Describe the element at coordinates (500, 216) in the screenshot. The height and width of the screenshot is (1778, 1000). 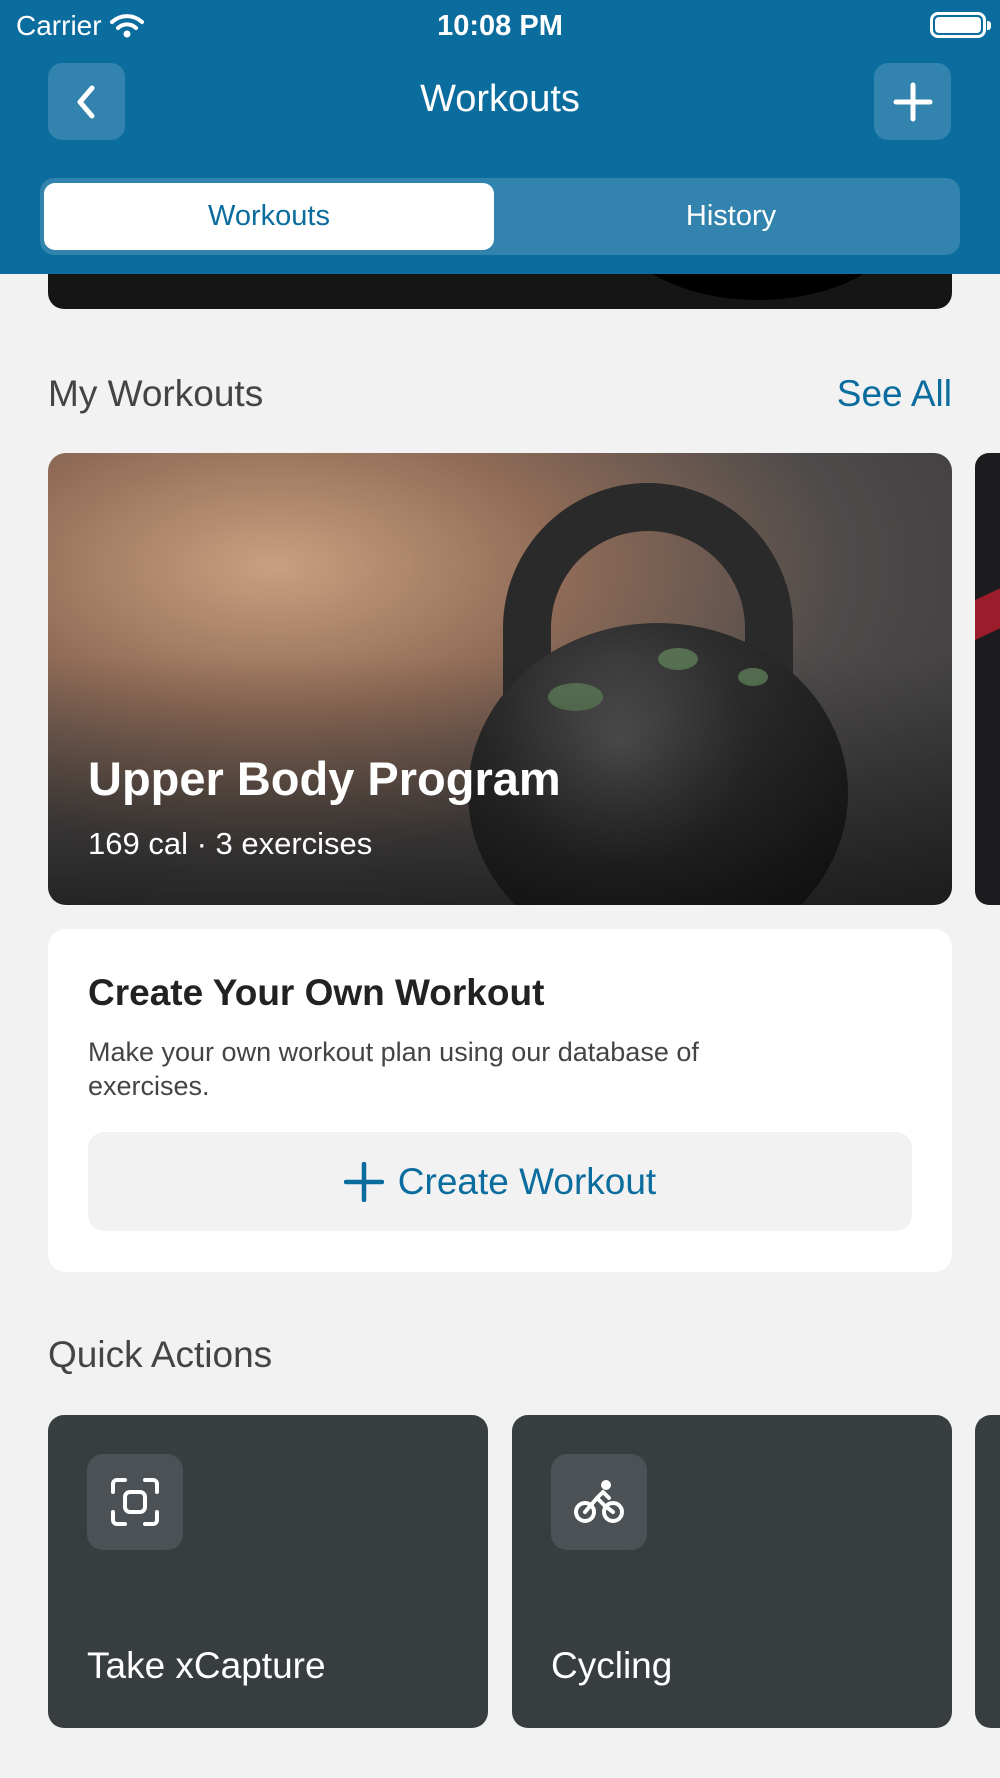
I see `segmented-control: Workouts History` at that location.